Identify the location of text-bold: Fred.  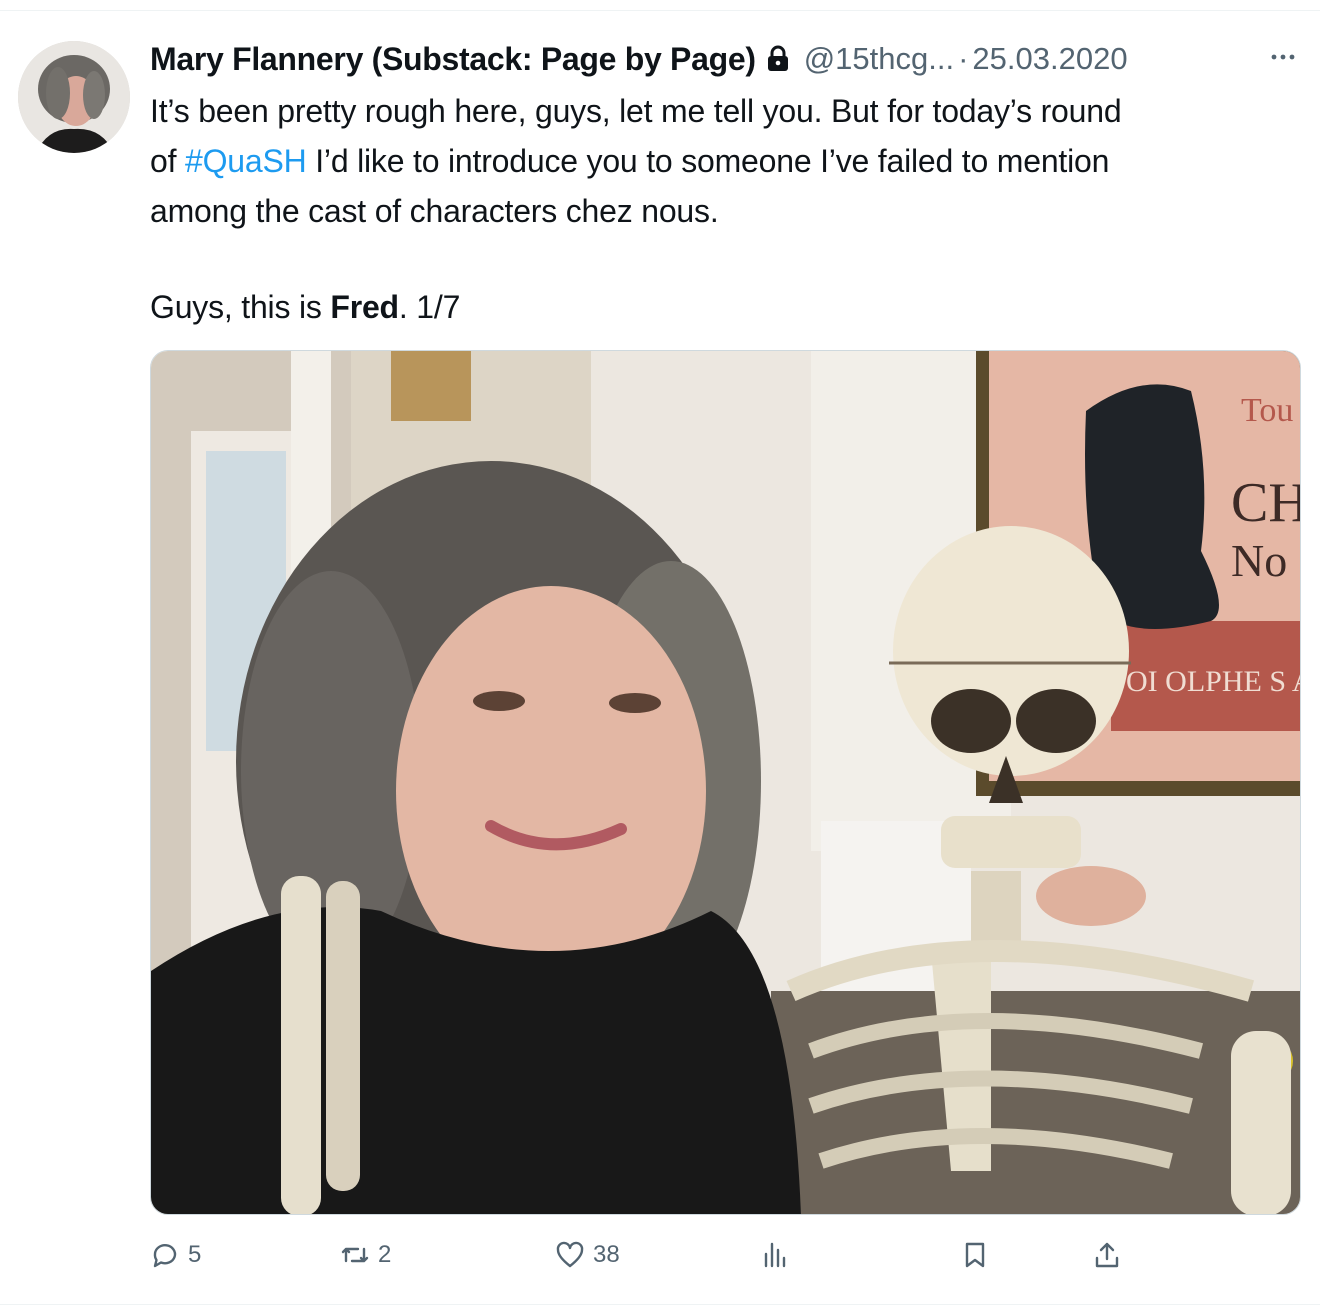
(364, 307).